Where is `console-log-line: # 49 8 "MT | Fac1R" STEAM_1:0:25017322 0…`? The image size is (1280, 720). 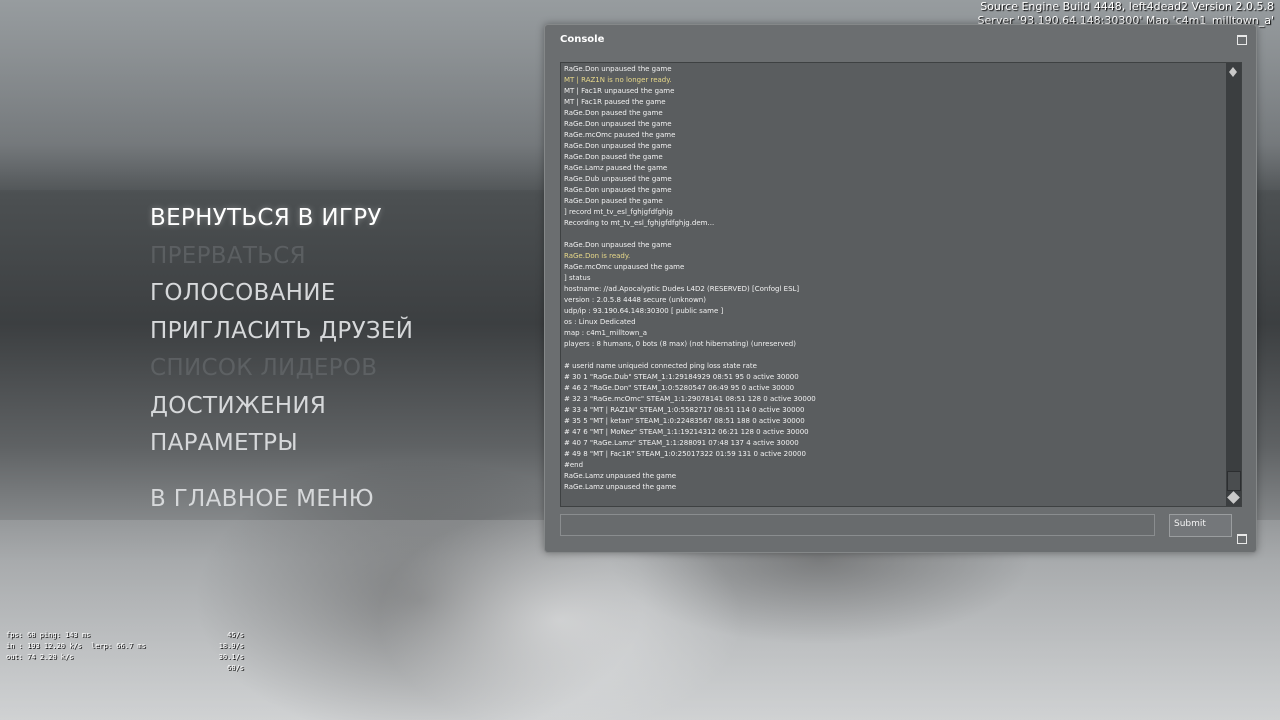
console-log-line: # 49 8 "MT | Fac1R" STEAM_1:0:25017322 0… is located at coordinates (685, 454).